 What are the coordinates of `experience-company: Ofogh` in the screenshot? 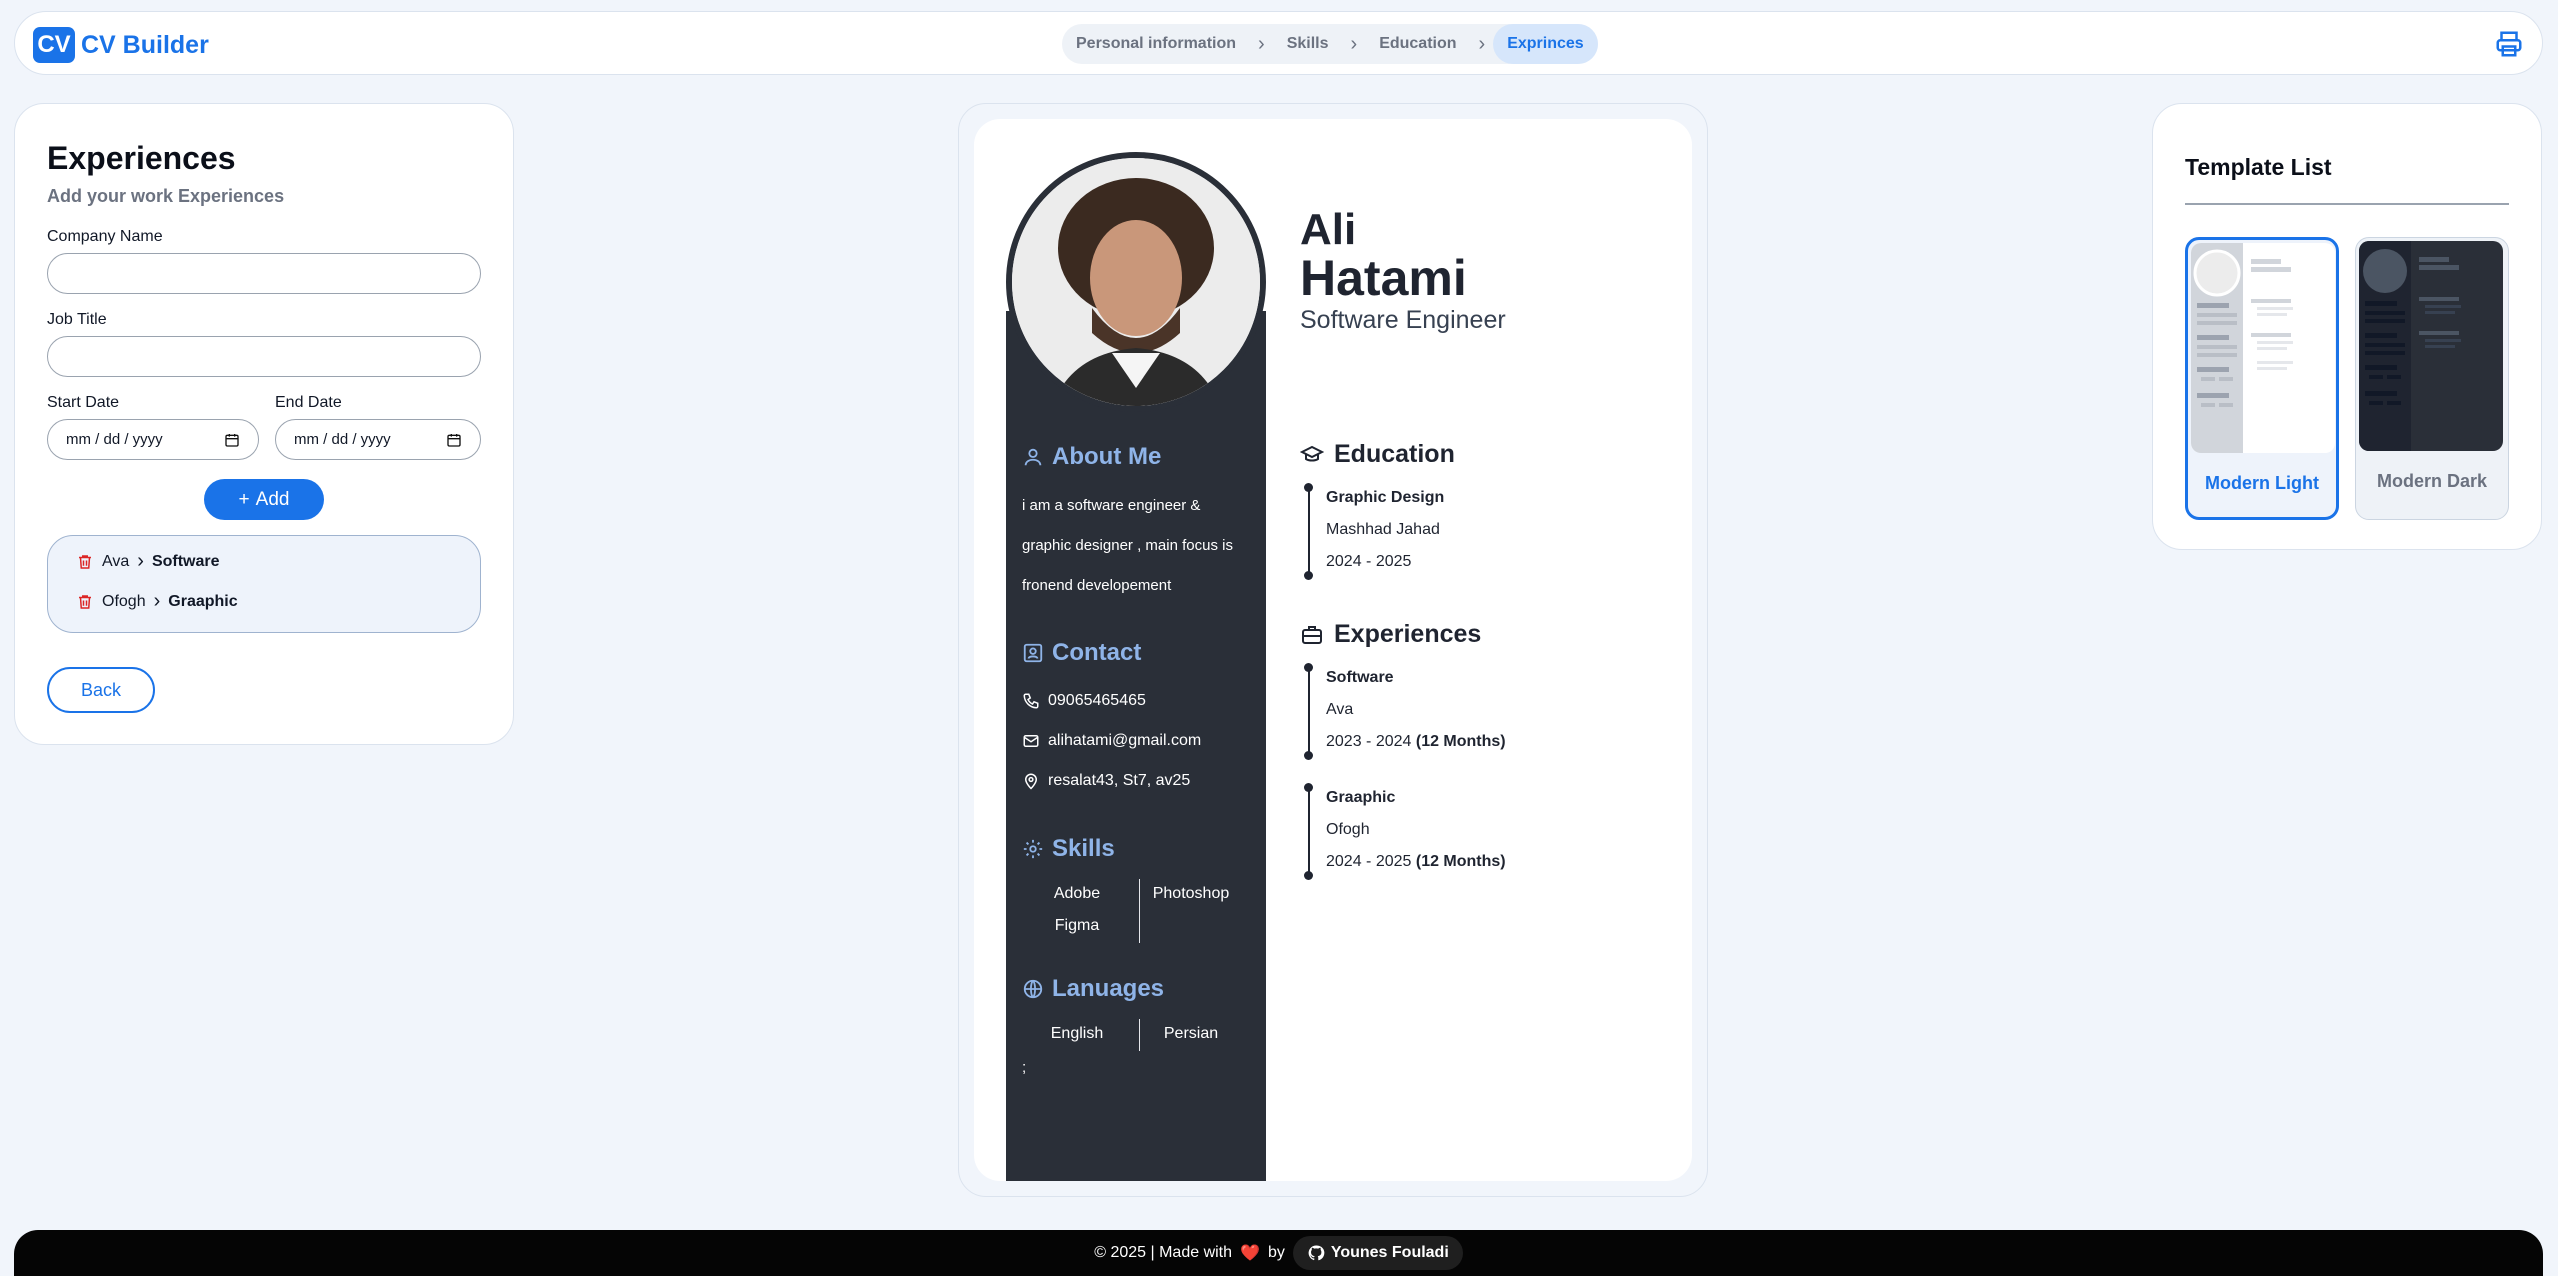 It's located at (1348, 829).